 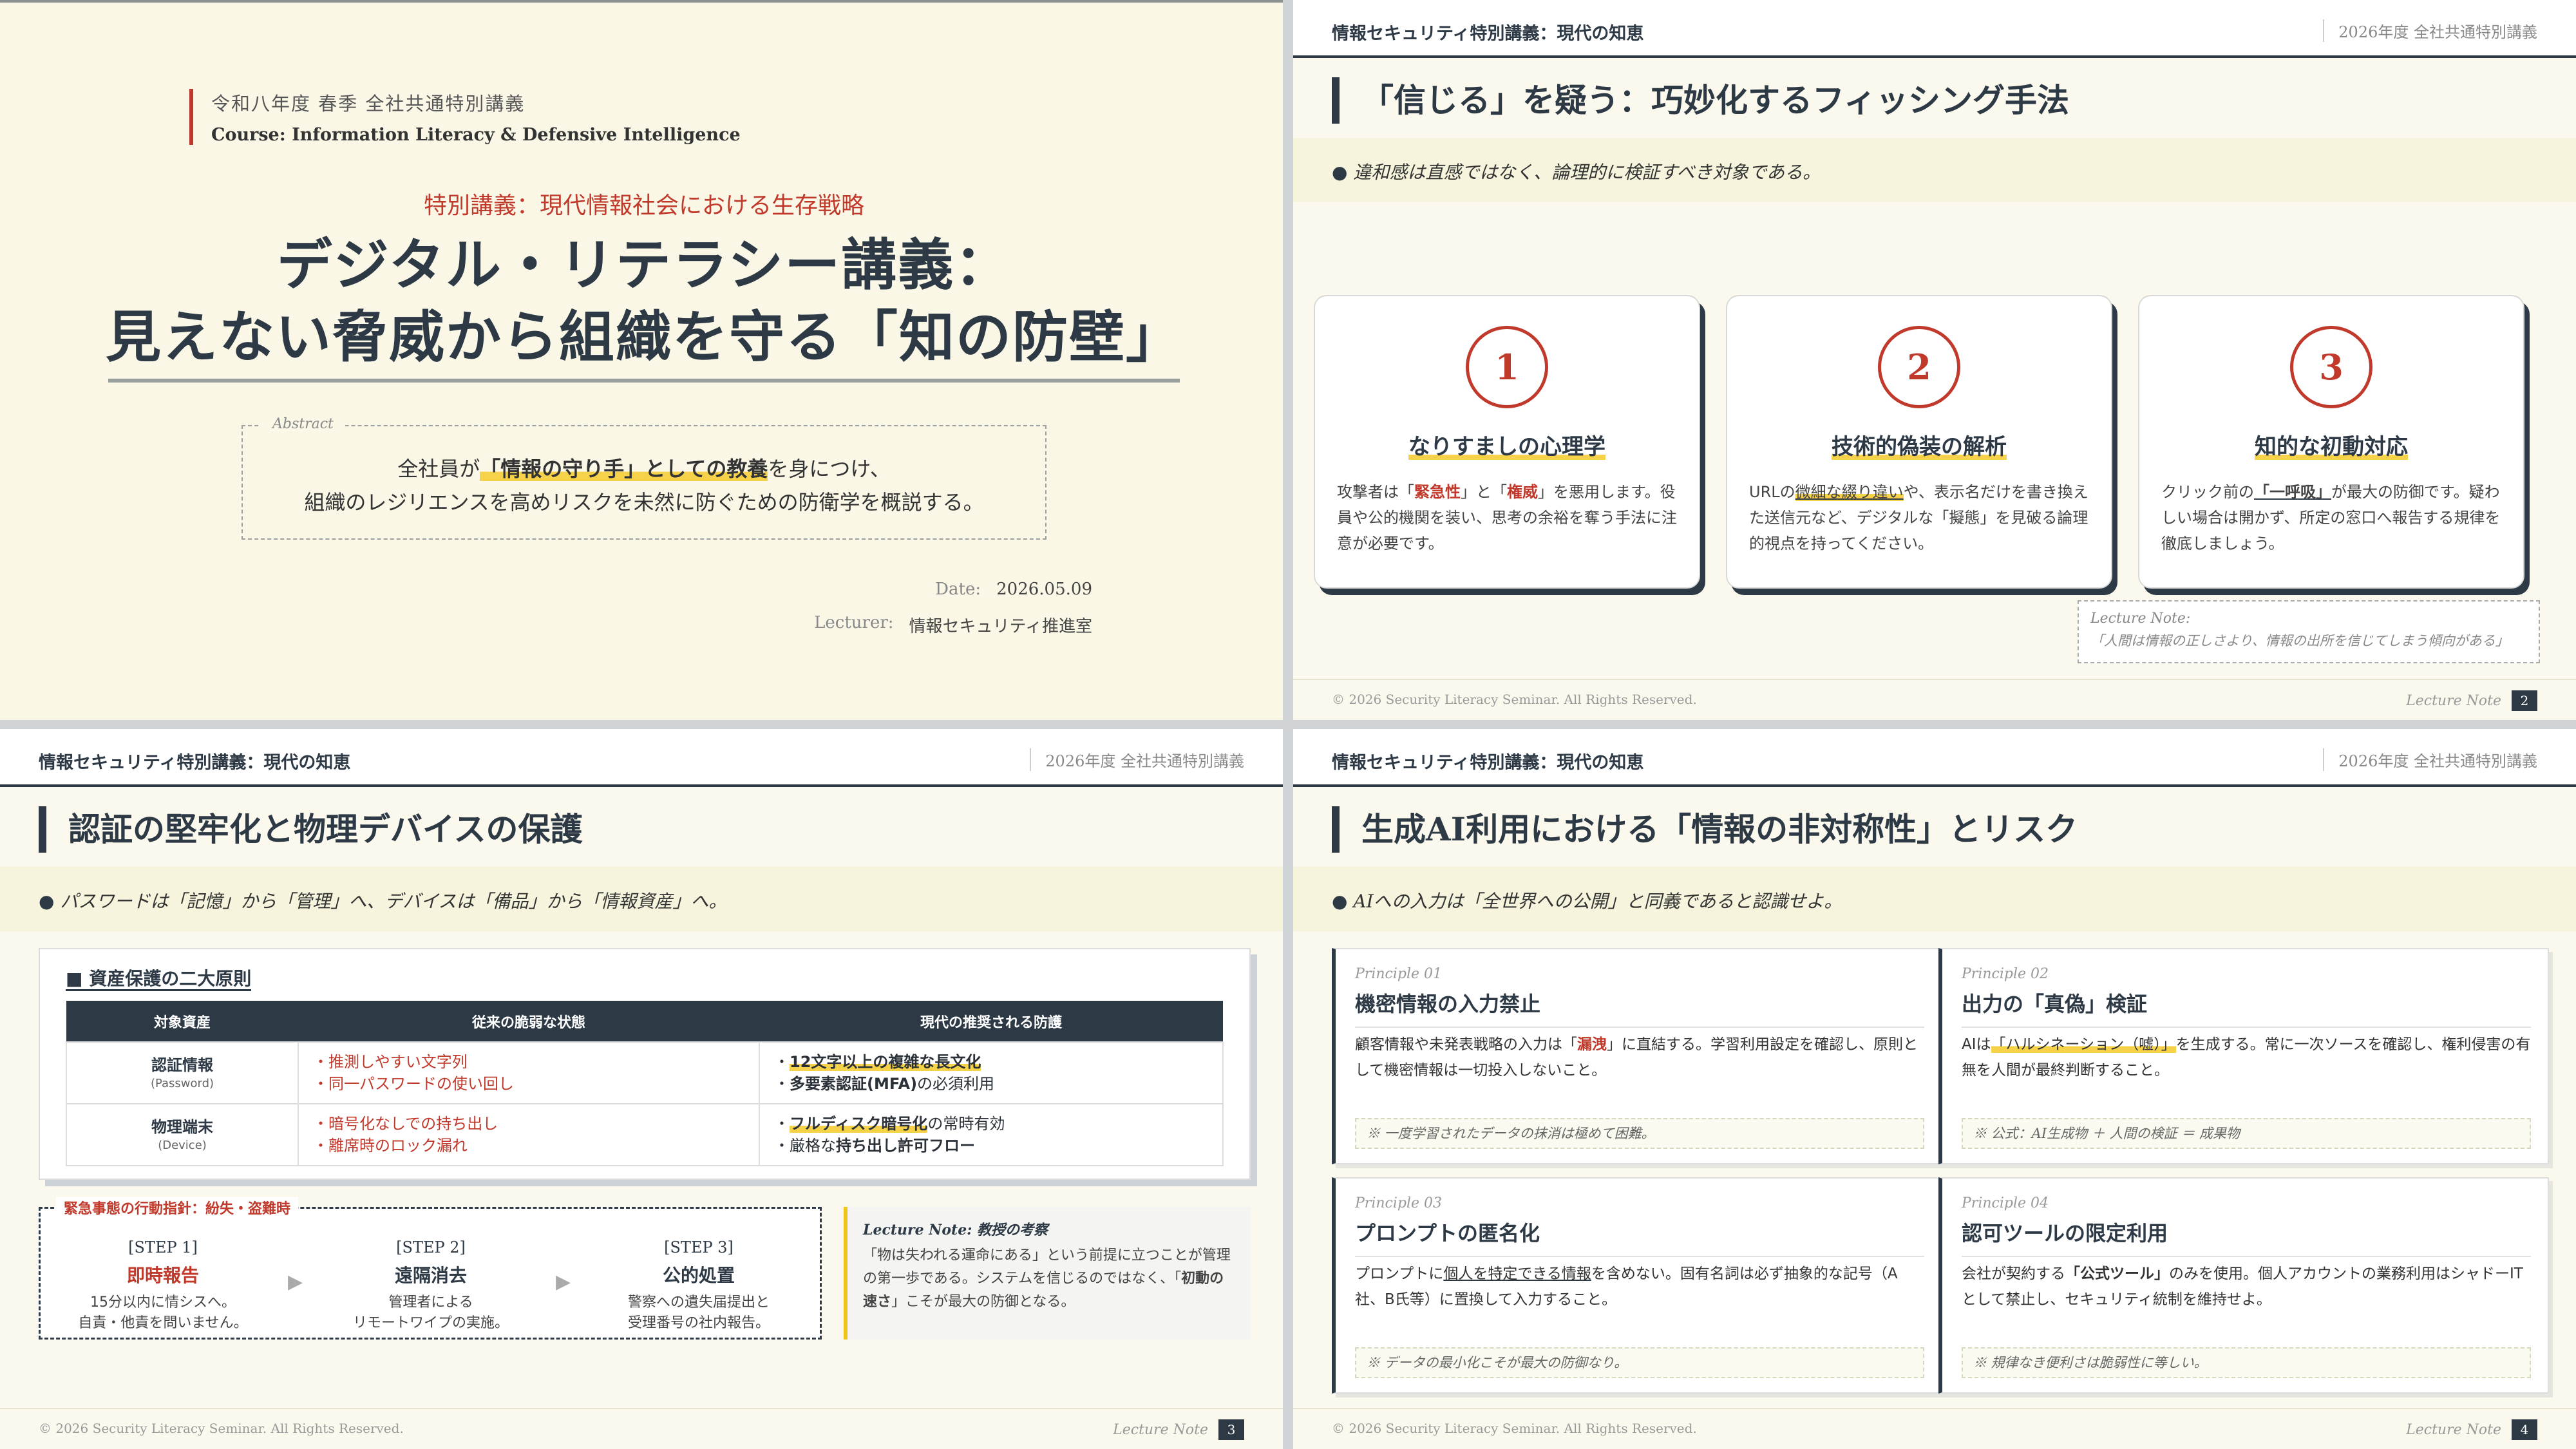 I want to click on strong-item: ・厳格な持ち出し許可フロー, so click(x=875, y=1146).